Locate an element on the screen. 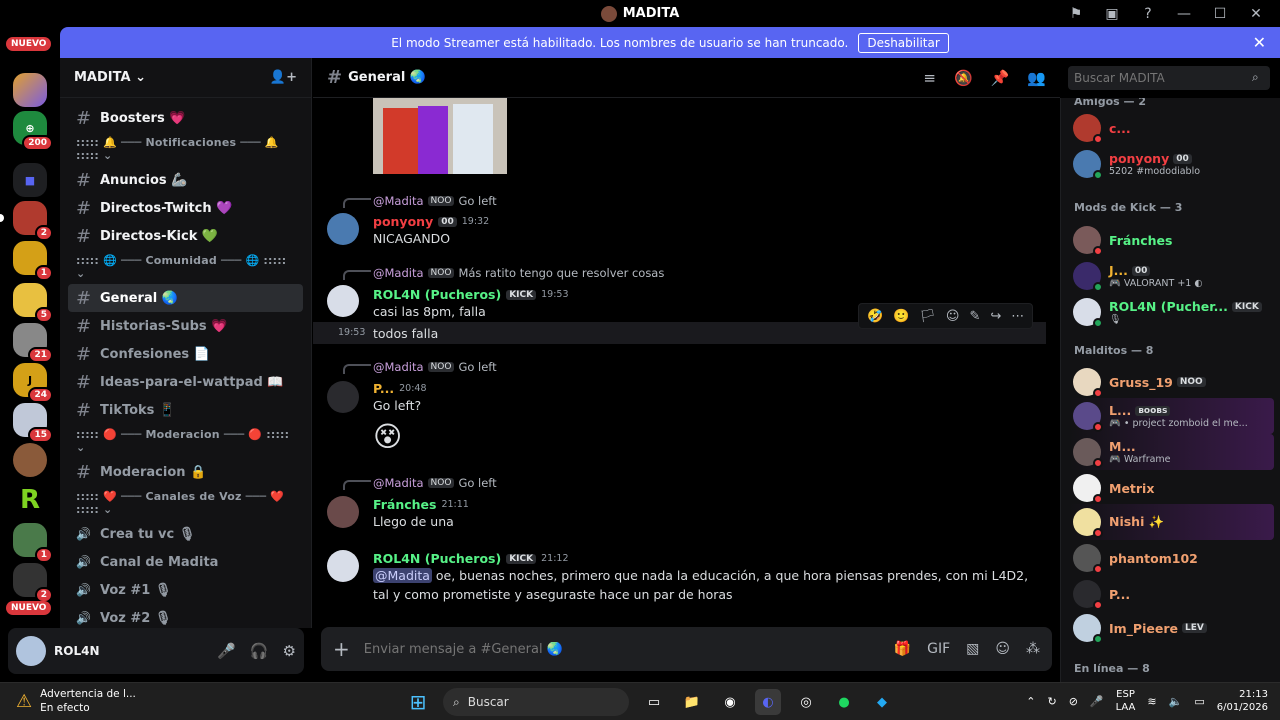 This screenshot has height=720, width=1280. gift-icon: 🎁 is located at coordinates (902, 649).